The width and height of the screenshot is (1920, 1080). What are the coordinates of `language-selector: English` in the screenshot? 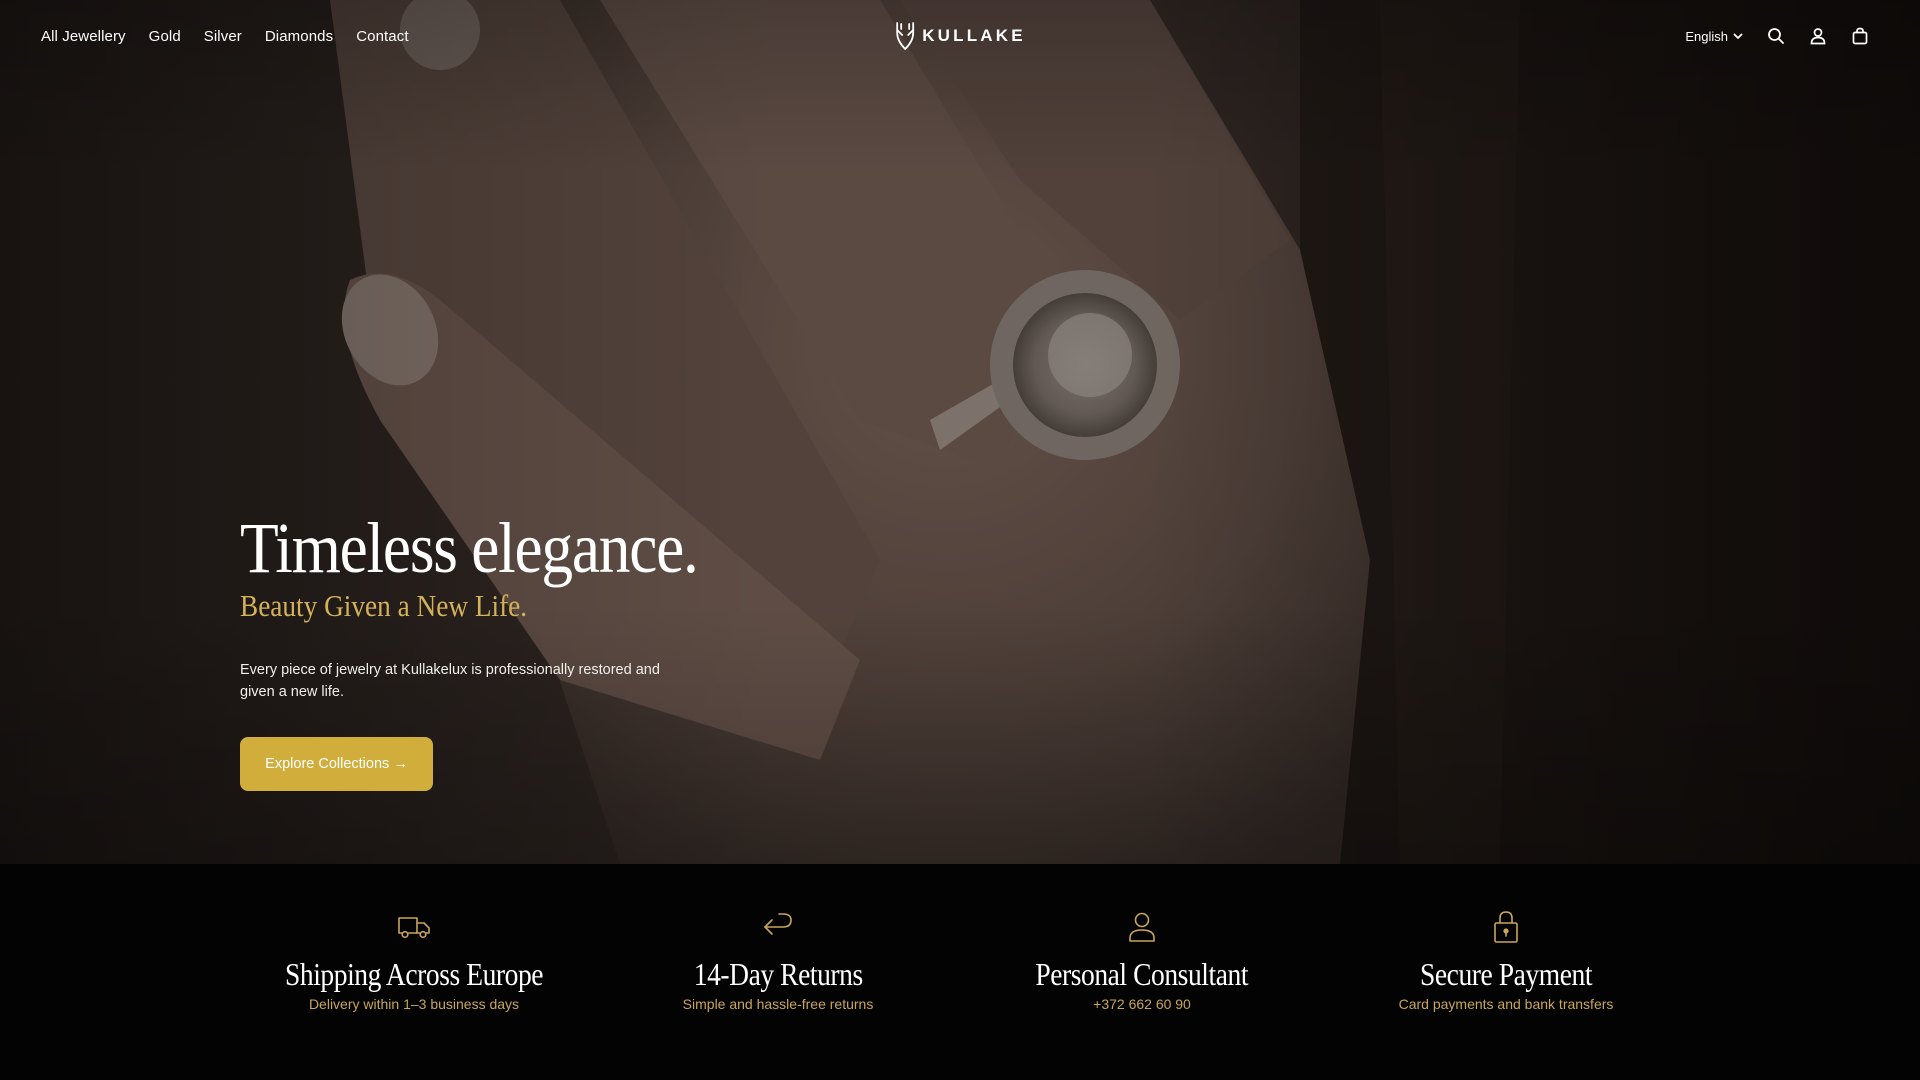 It's located at (1714, 36).